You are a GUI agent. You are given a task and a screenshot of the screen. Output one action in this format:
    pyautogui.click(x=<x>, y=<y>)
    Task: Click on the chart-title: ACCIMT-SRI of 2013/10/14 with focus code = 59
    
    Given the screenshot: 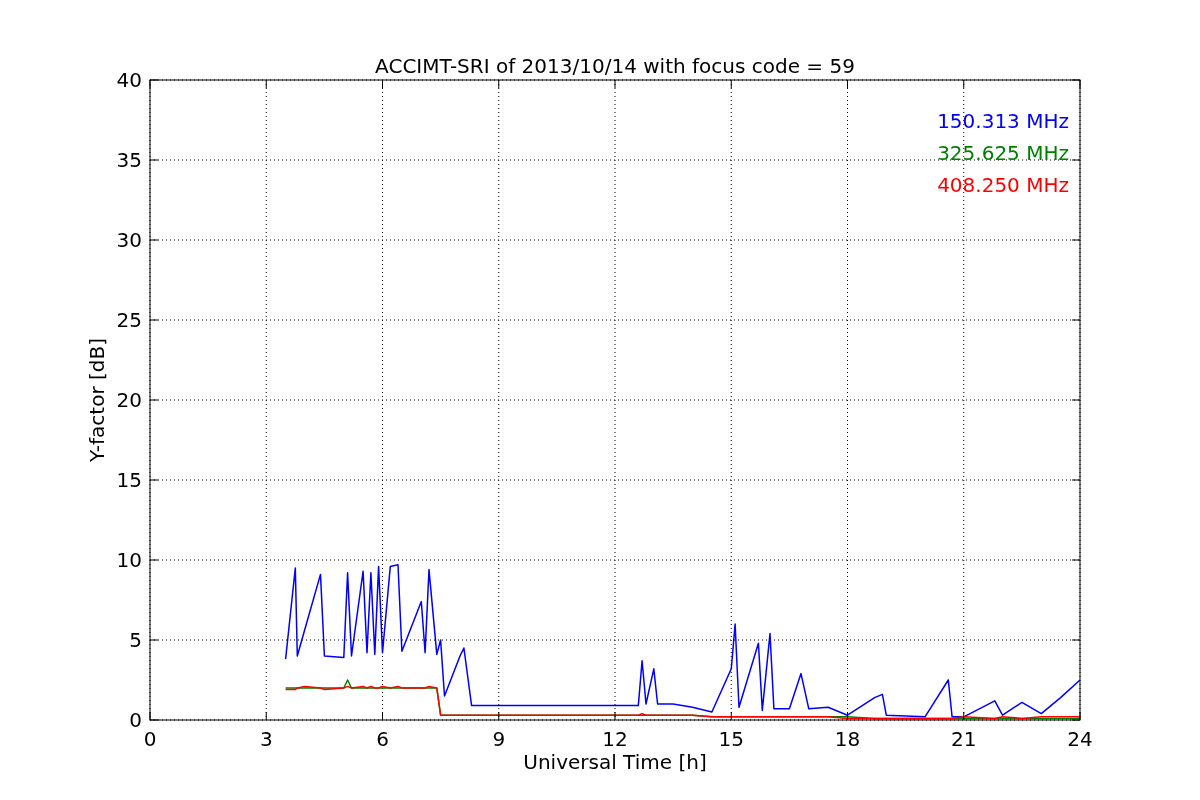 What is the action you would take?
    pyautogui.click(x=615, y=66)
    